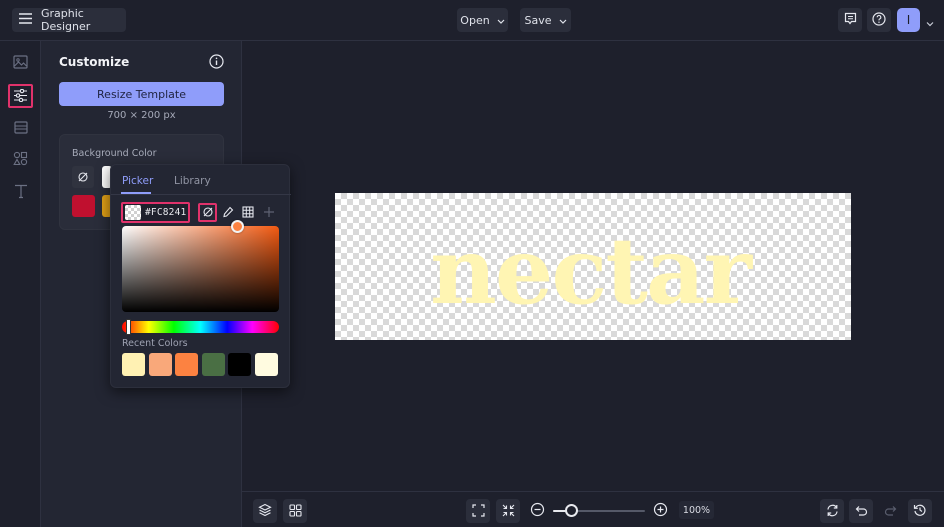  I want to click on app-title: Graphic Designer, so click(66, 20).